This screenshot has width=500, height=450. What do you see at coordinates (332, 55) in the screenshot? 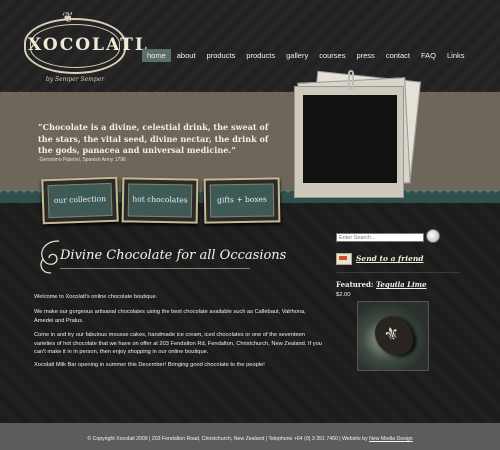
I see `nav-item-courses: courses` at bounding box center [332, 55].